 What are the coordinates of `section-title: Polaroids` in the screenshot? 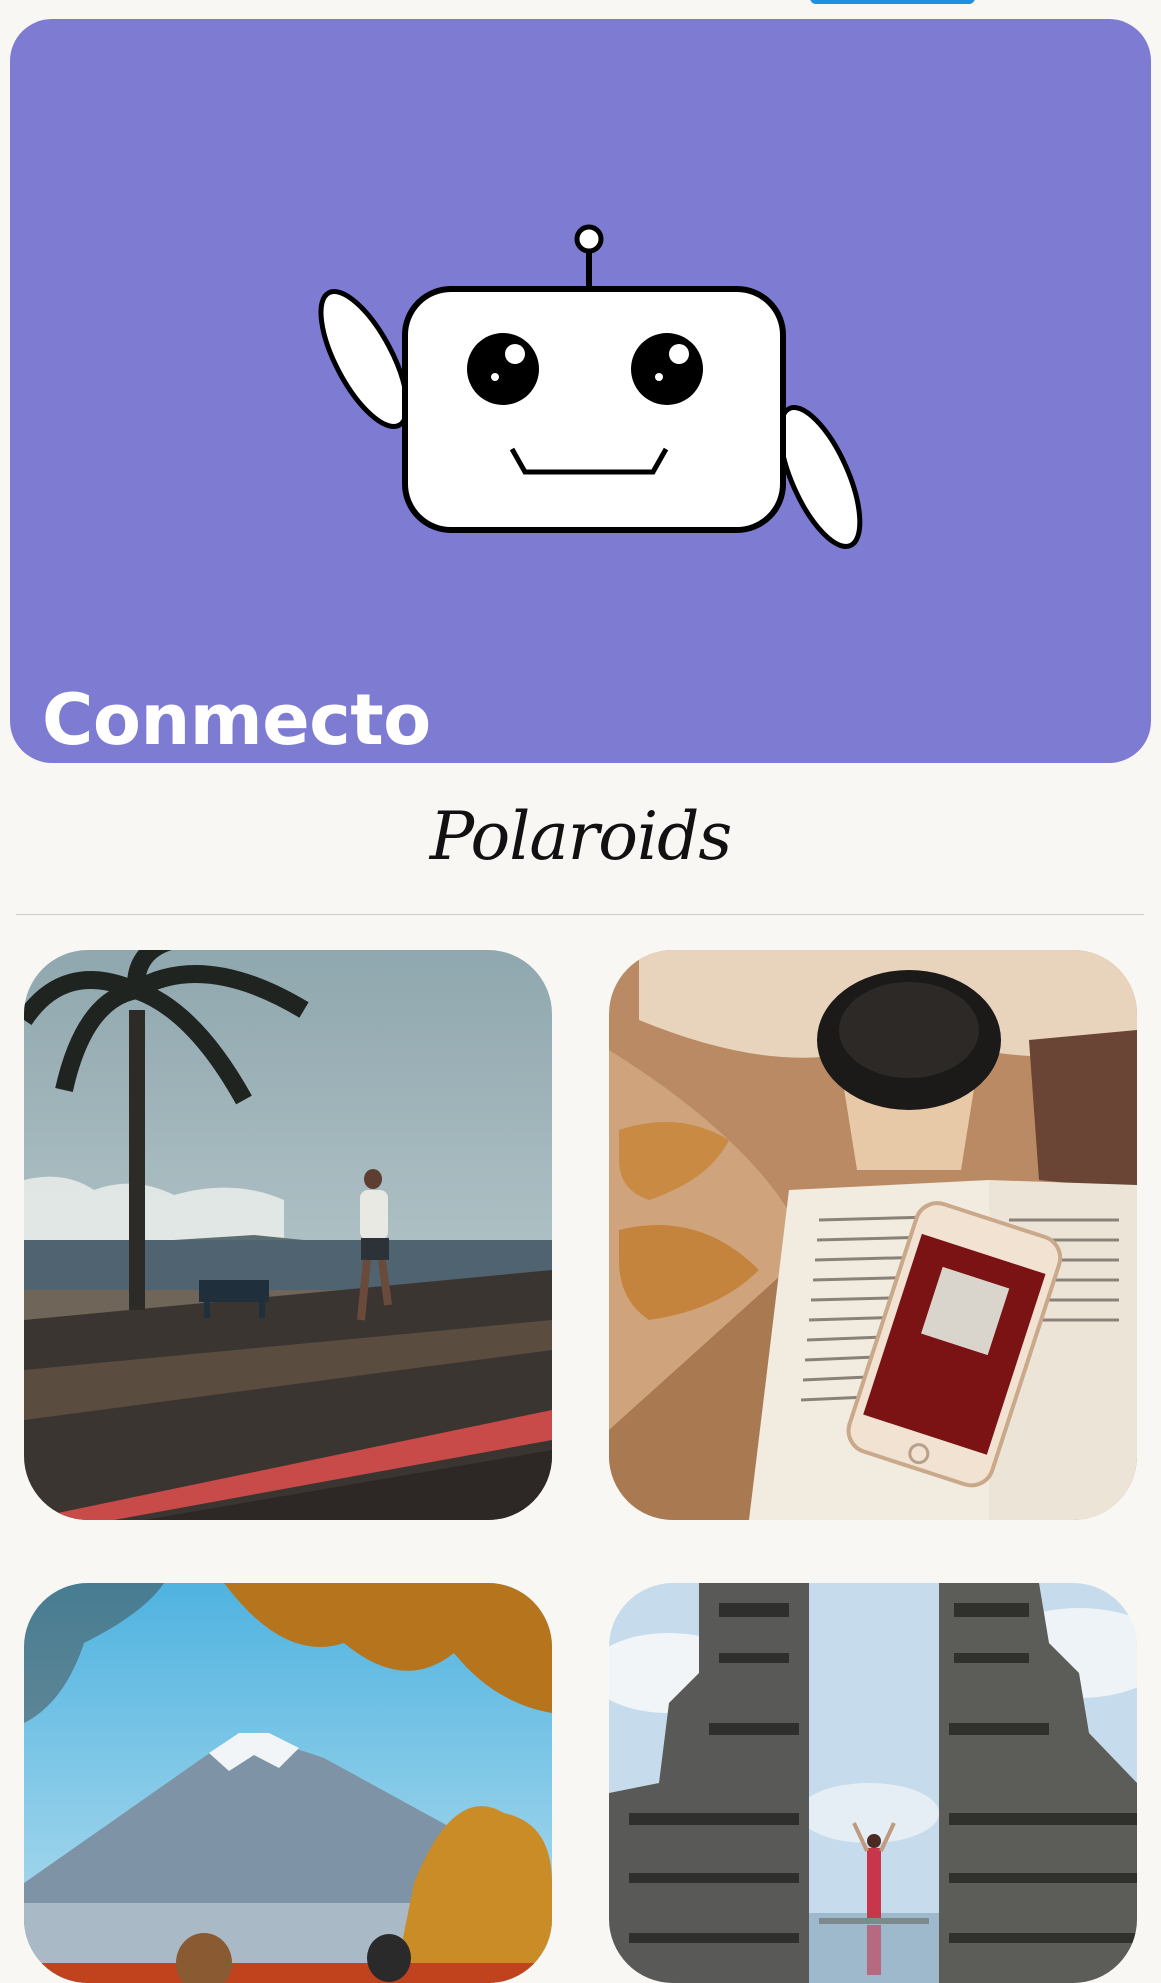 It's located at (580, 836).